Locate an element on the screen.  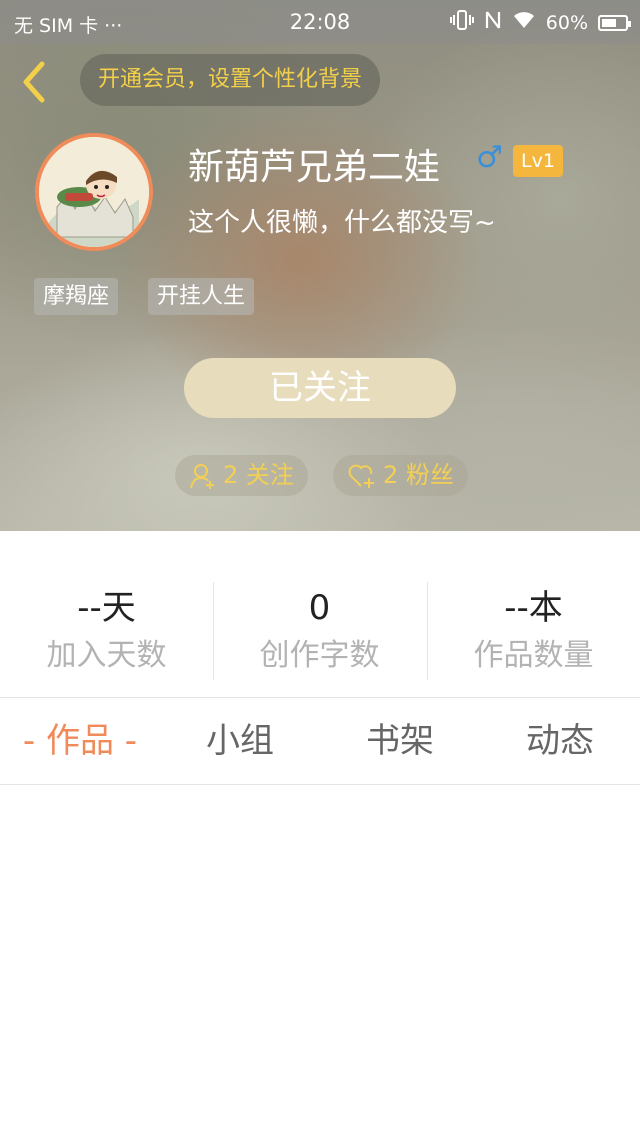
following-status-button: 已关注 is located at coordinates (320, 388).